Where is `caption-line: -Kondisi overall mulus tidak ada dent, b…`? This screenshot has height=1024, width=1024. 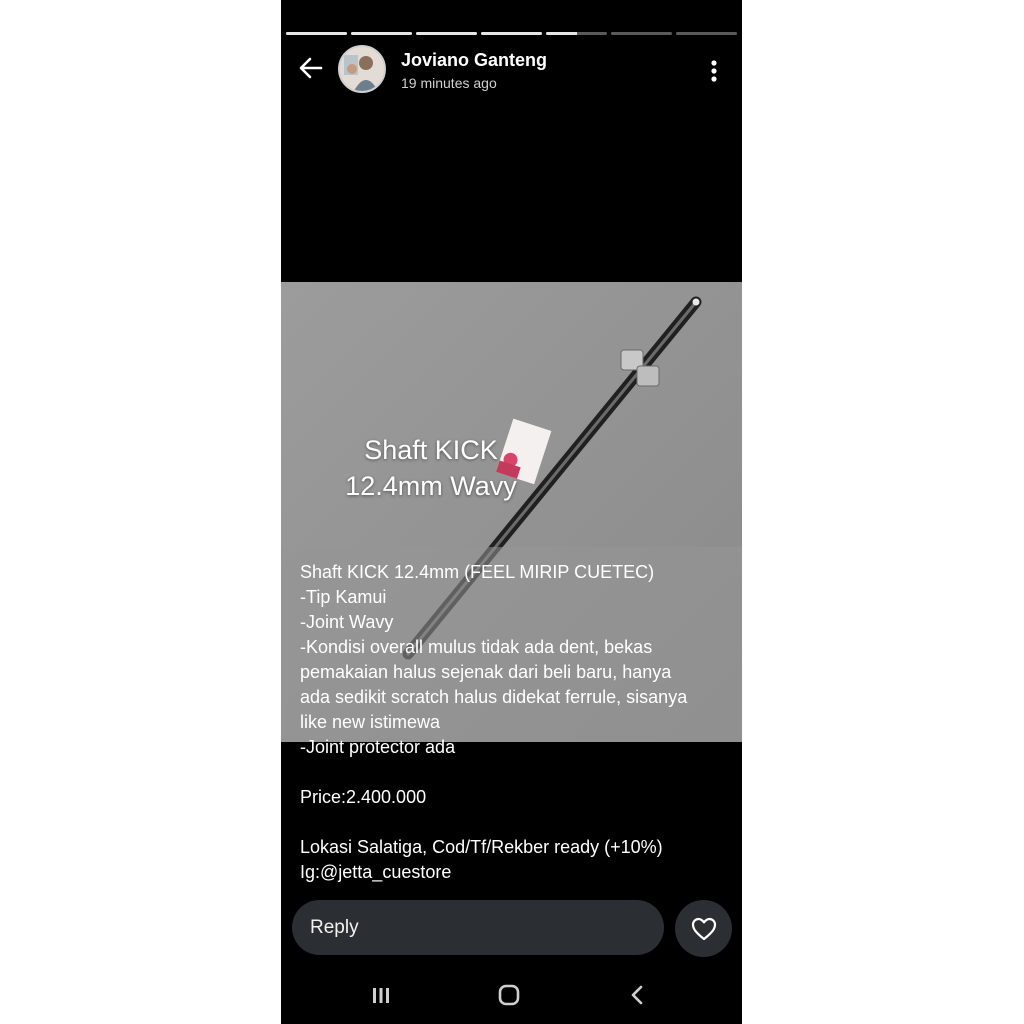 caption-line: -Kondisi overall mulus tidak ada dent, b… is located at coordinates (476, 647).